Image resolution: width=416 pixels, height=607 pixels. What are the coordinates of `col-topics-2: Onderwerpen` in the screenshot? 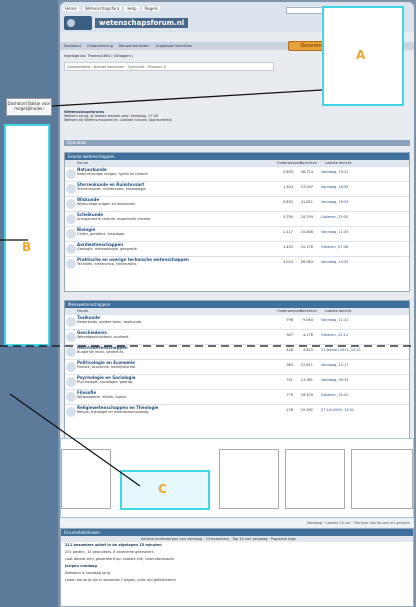 It's located at (289, 311).